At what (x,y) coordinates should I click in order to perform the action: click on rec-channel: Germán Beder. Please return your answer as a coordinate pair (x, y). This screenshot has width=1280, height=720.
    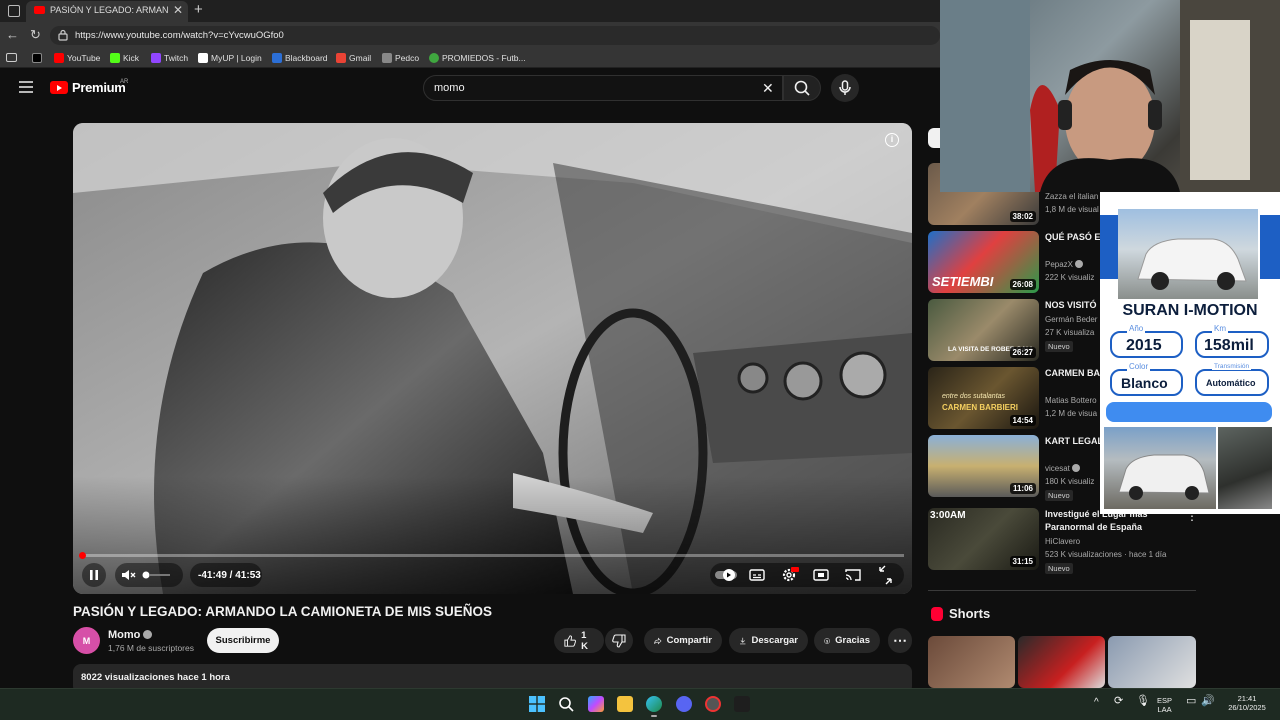
    Looking at the image, I should click on (1071, 319).